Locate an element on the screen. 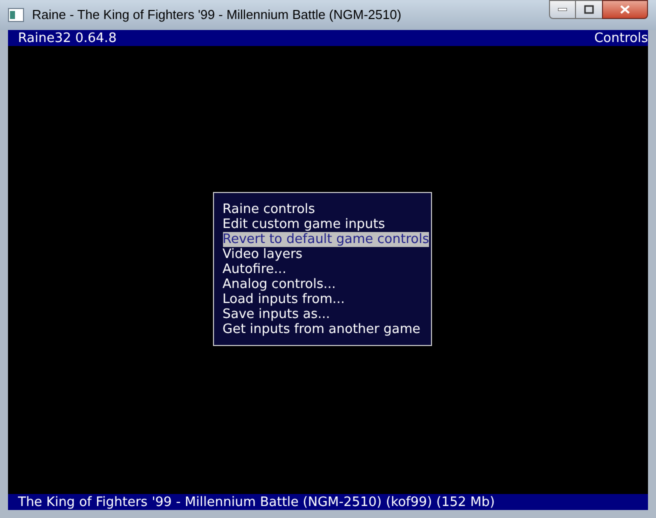 The height and width of the screenshot is (518, 656). minimize-icon is located at coordinates (562, 9).